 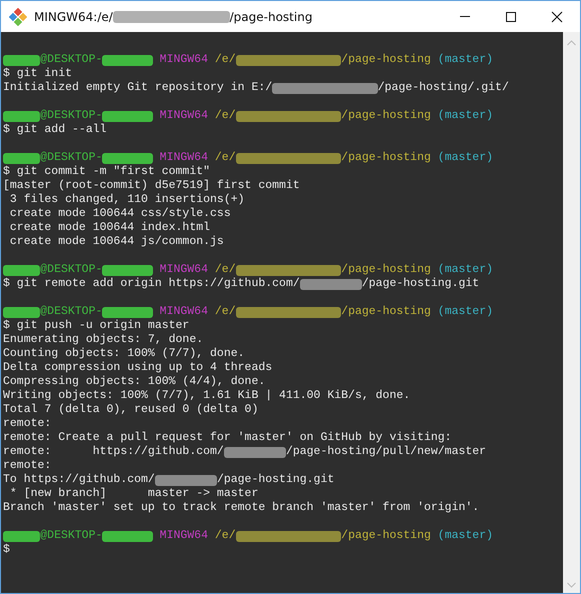 I want to click on terminal-text: $ git remote add origin https://github.com/, so click(x=151, y=284).